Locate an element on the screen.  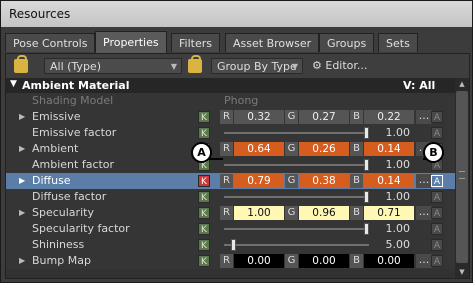
tab-asset-browser: Asset Browser is located at coordinates (272, 42).